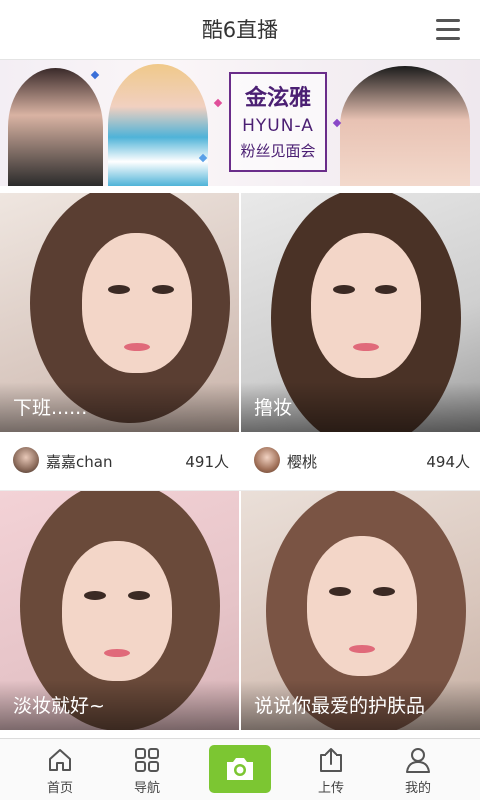 This screenshot has width=480, height=800. I want to click on app-header: 酷6直播, so click(240, 30).